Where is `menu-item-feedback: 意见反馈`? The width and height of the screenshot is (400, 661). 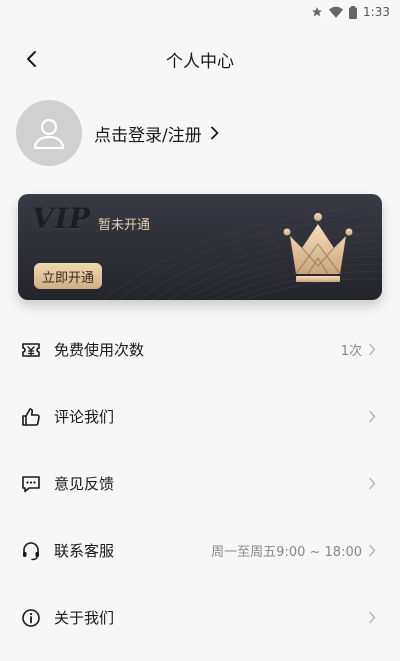 menu-item-feedback: 意见反馈 is located at coordinates (200, 483).